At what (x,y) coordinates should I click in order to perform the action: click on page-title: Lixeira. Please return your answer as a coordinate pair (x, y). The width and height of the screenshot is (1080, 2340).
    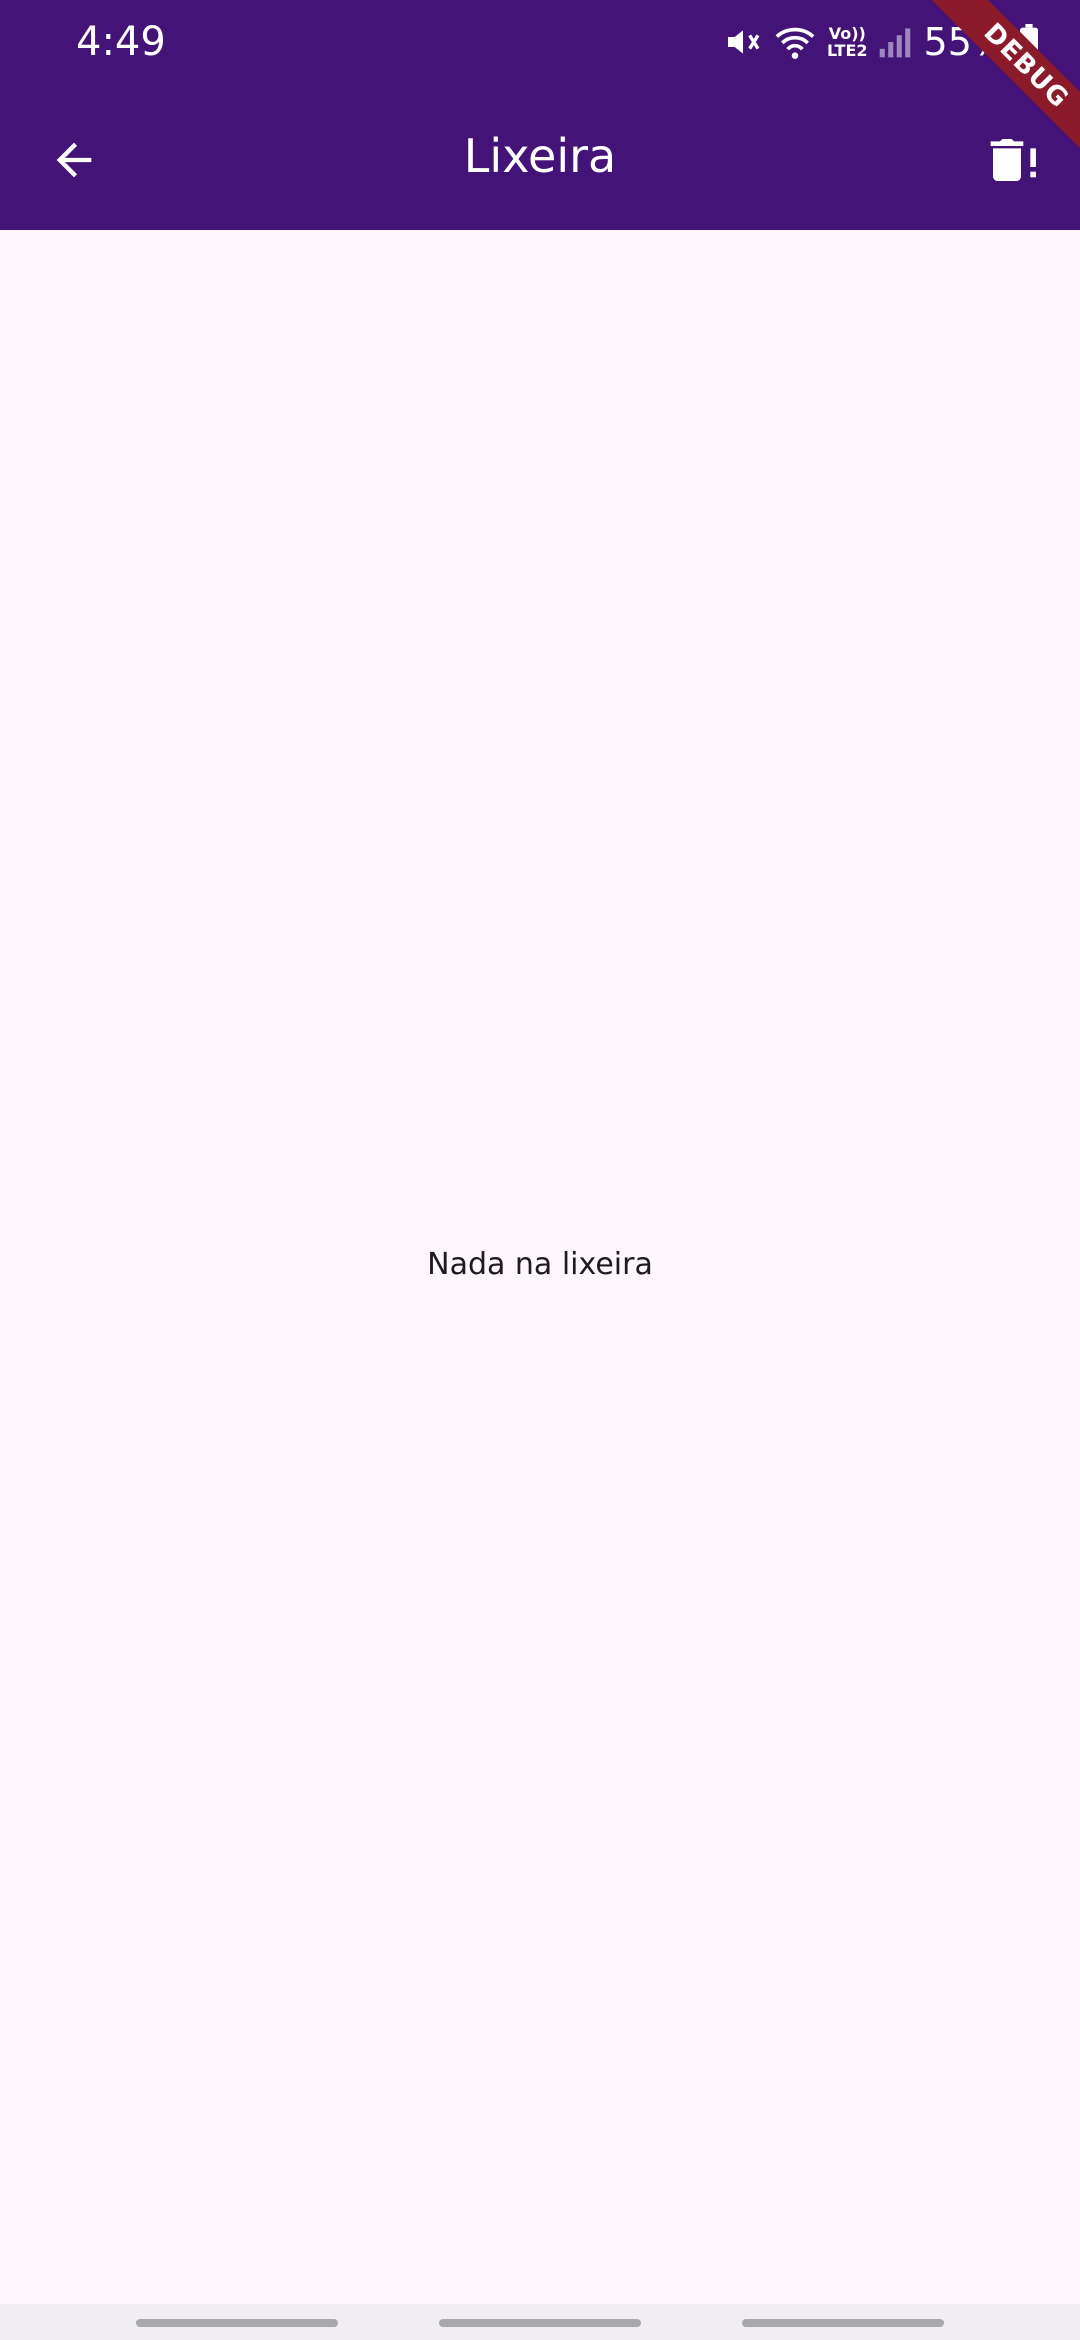
    Looking at the image, I should click on (540, 156).